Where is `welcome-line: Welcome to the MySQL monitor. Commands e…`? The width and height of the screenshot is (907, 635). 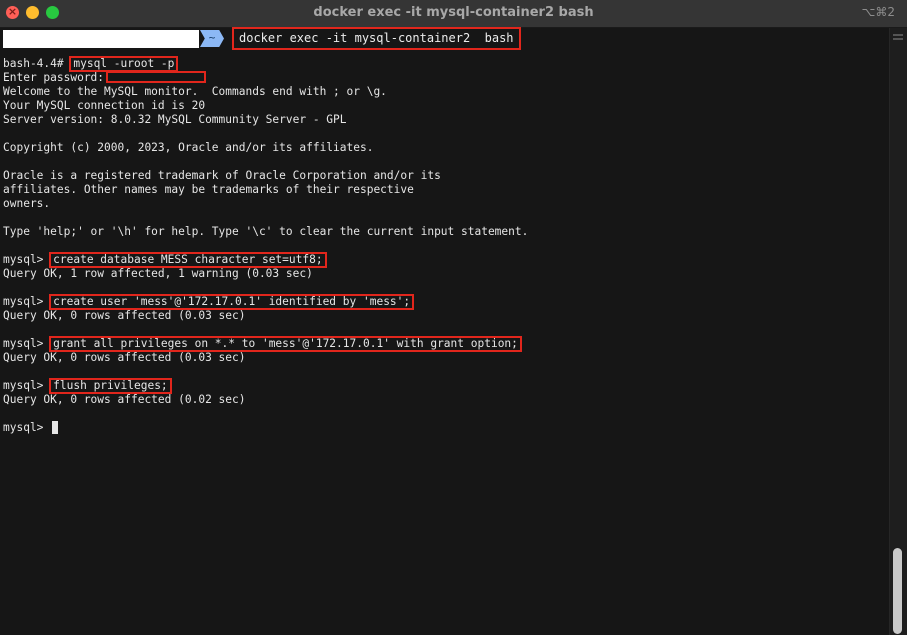 welcome-line: Welcome to the MySQL monitor. Commands e… is located at coordinates (195, 91).